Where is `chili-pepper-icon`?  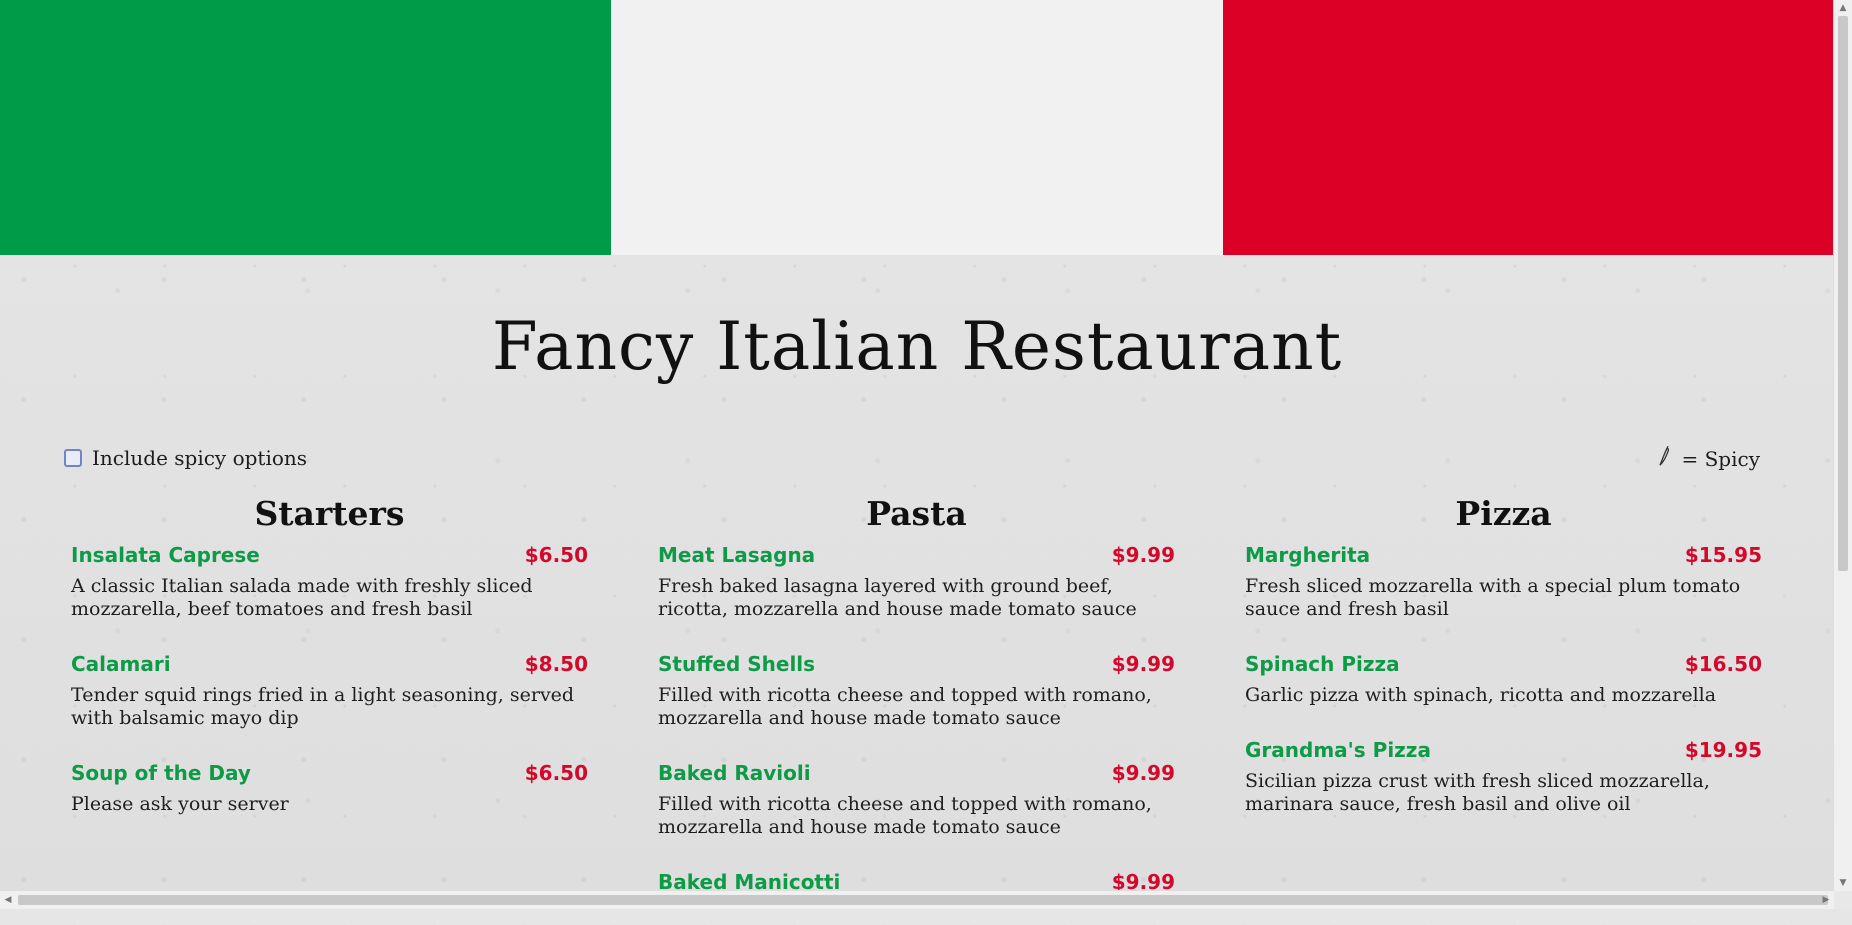
chili-pepper-icon is located at coordinates (1665, 458).